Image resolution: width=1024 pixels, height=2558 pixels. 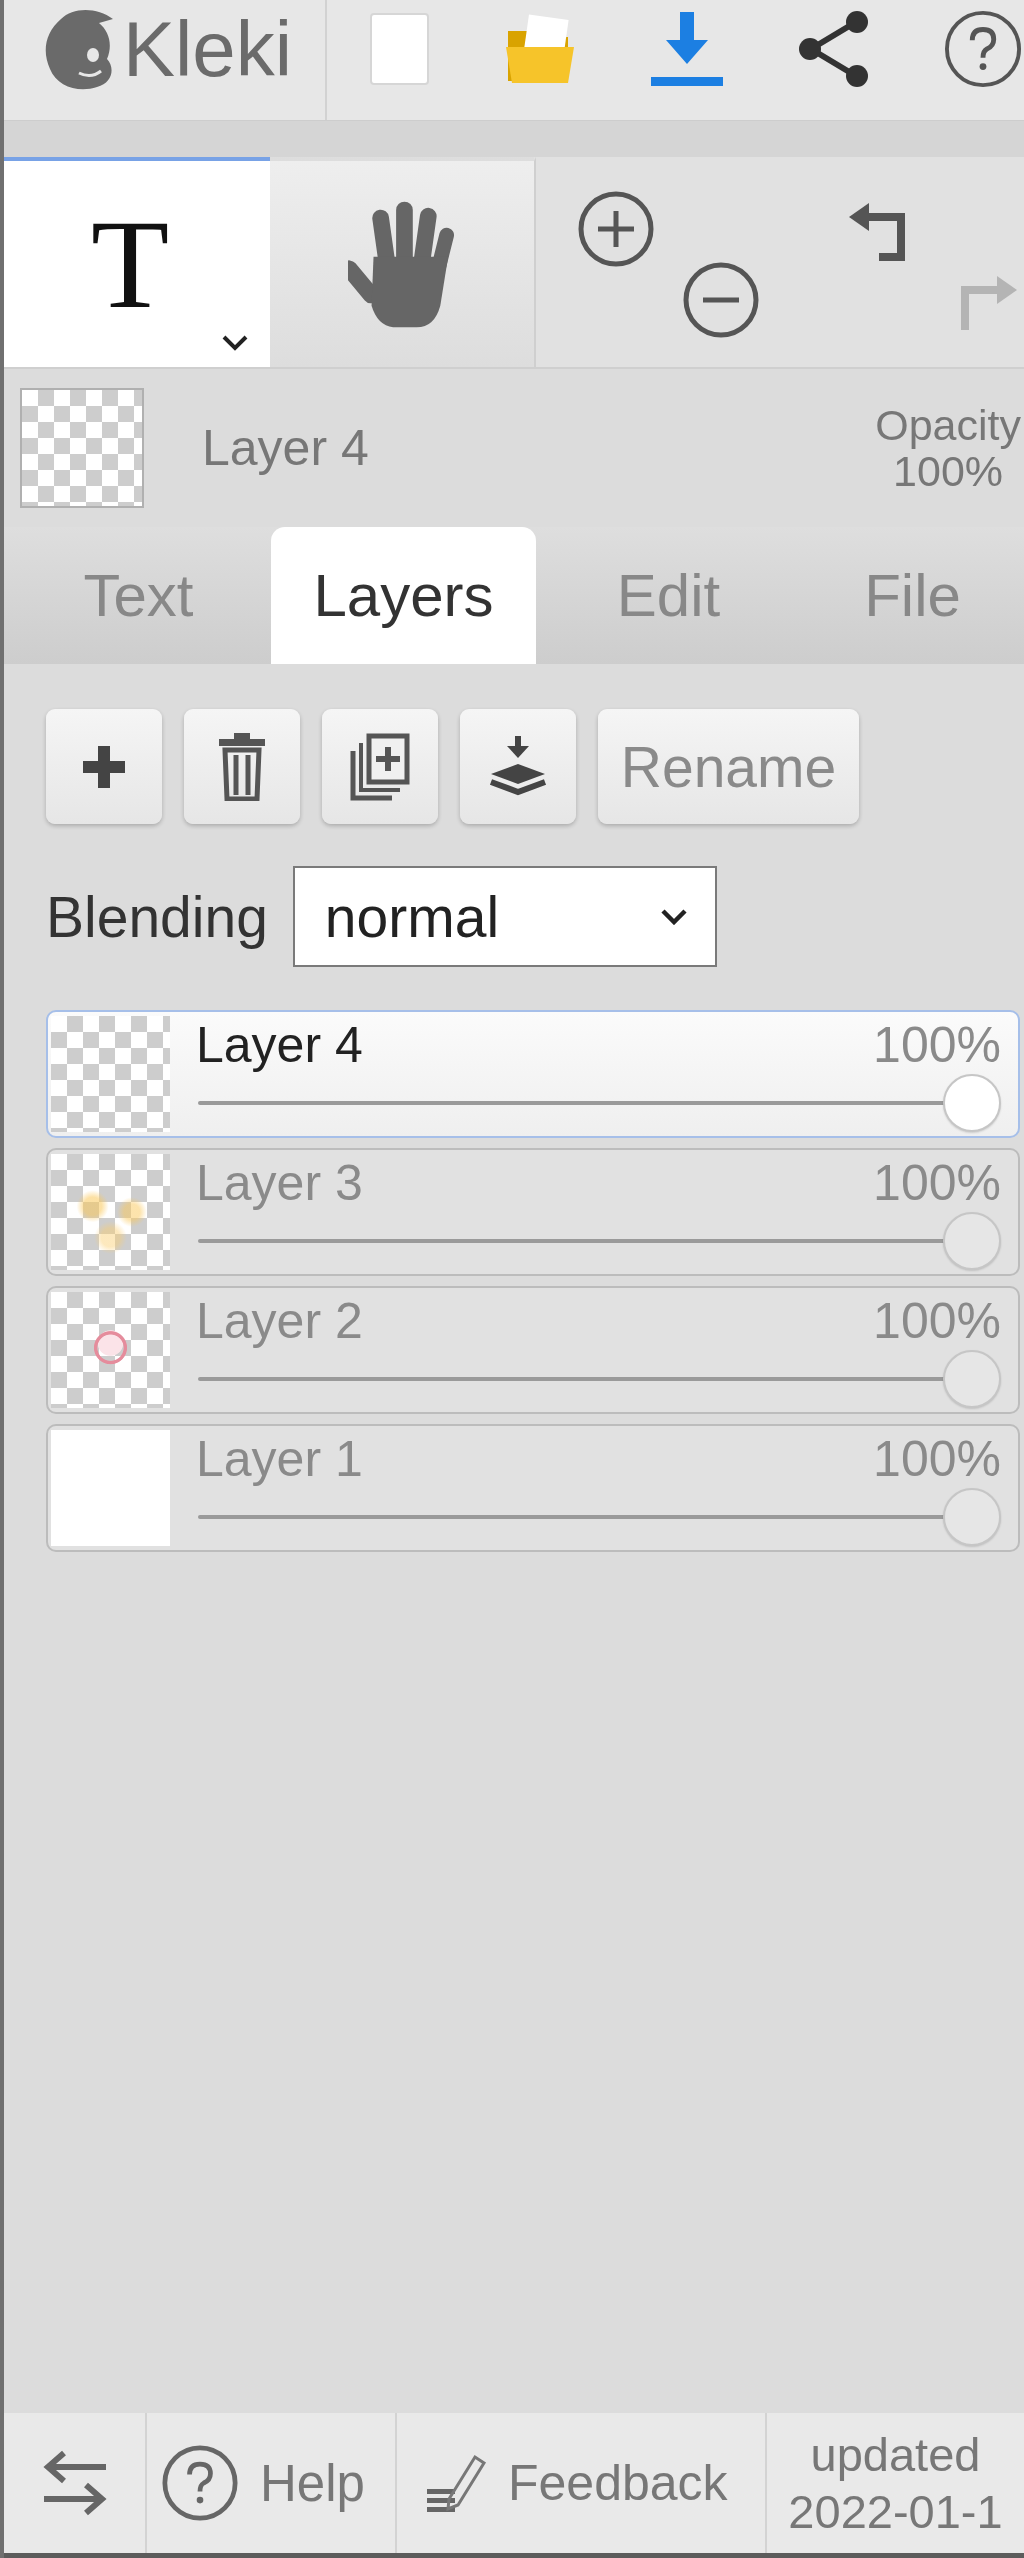 What do you see at coordinates (157, 916) in the screenshot?
I see `blending-label: Blending` at bounding box center [157, 916].